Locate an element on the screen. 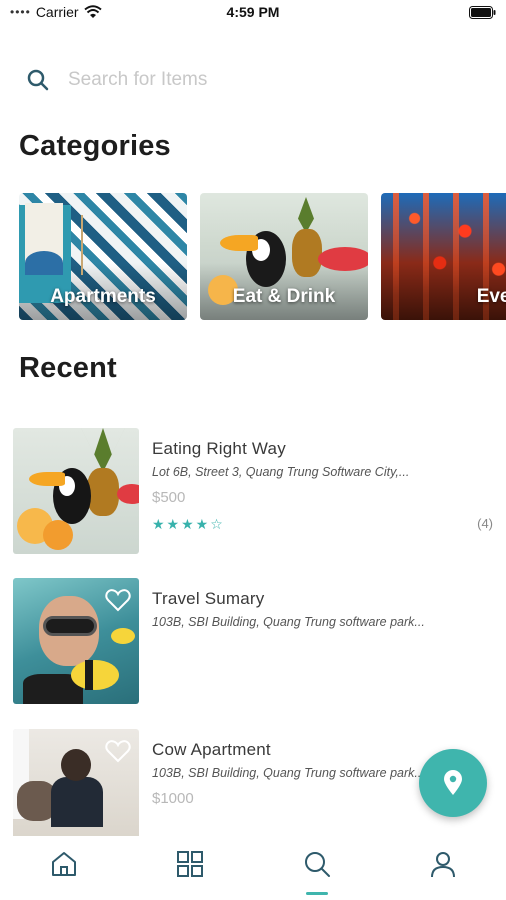  recent-title: Recent is located at coordinates (68, 368).